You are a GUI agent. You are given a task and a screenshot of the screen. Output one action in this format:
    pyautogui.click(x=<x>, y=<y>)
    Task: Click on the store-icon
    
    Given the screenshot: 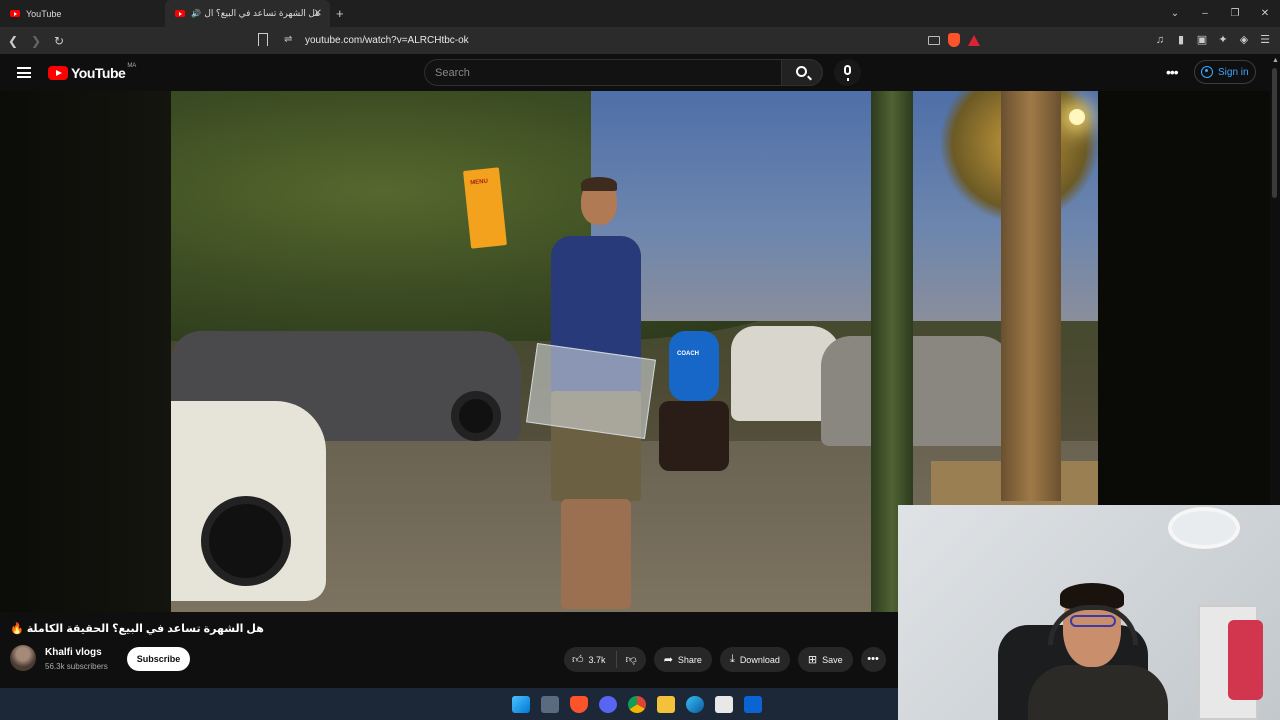 What is the action you would take?
    pyautogui.click(x=724, y=704)
    